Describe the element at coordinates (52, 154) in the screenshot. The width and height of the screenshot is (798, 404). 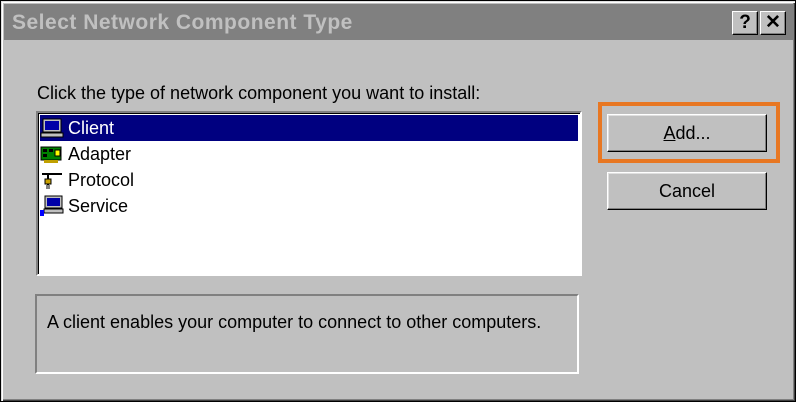
I see `network-adapter-icon` at that location.